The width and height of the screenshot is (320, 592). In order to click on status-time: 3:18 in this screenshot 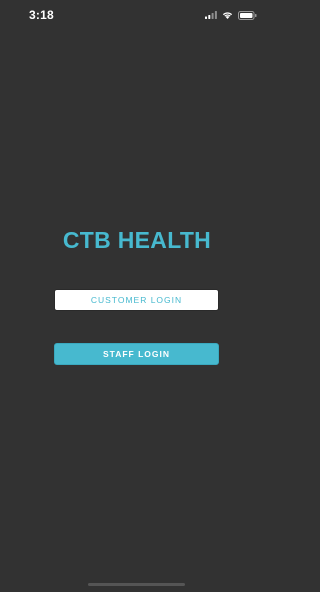, I will do `click(41, 15)`.